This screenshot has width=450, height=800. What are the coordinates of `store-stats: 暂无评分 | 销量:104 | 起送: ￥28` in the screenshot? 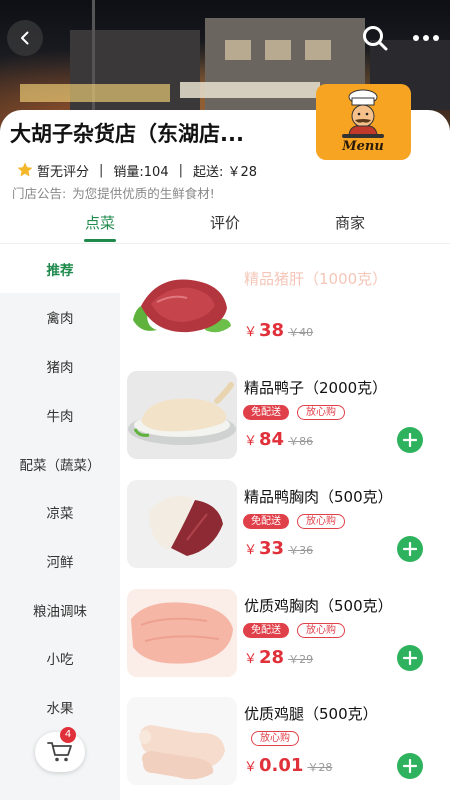 It's located at (136, 170).